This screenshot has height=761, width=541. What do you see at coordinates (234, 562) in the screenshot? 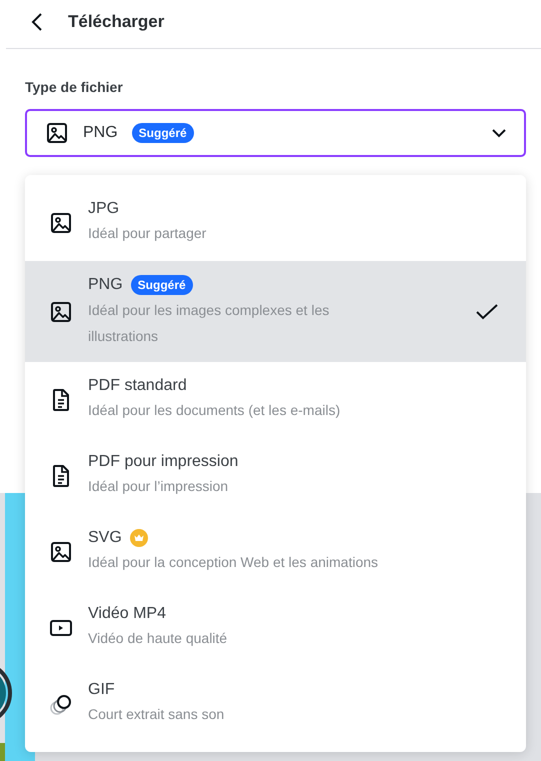
I see `option-description: Idéal pour la conception Web et les animations` at bounding box center [234, 562].